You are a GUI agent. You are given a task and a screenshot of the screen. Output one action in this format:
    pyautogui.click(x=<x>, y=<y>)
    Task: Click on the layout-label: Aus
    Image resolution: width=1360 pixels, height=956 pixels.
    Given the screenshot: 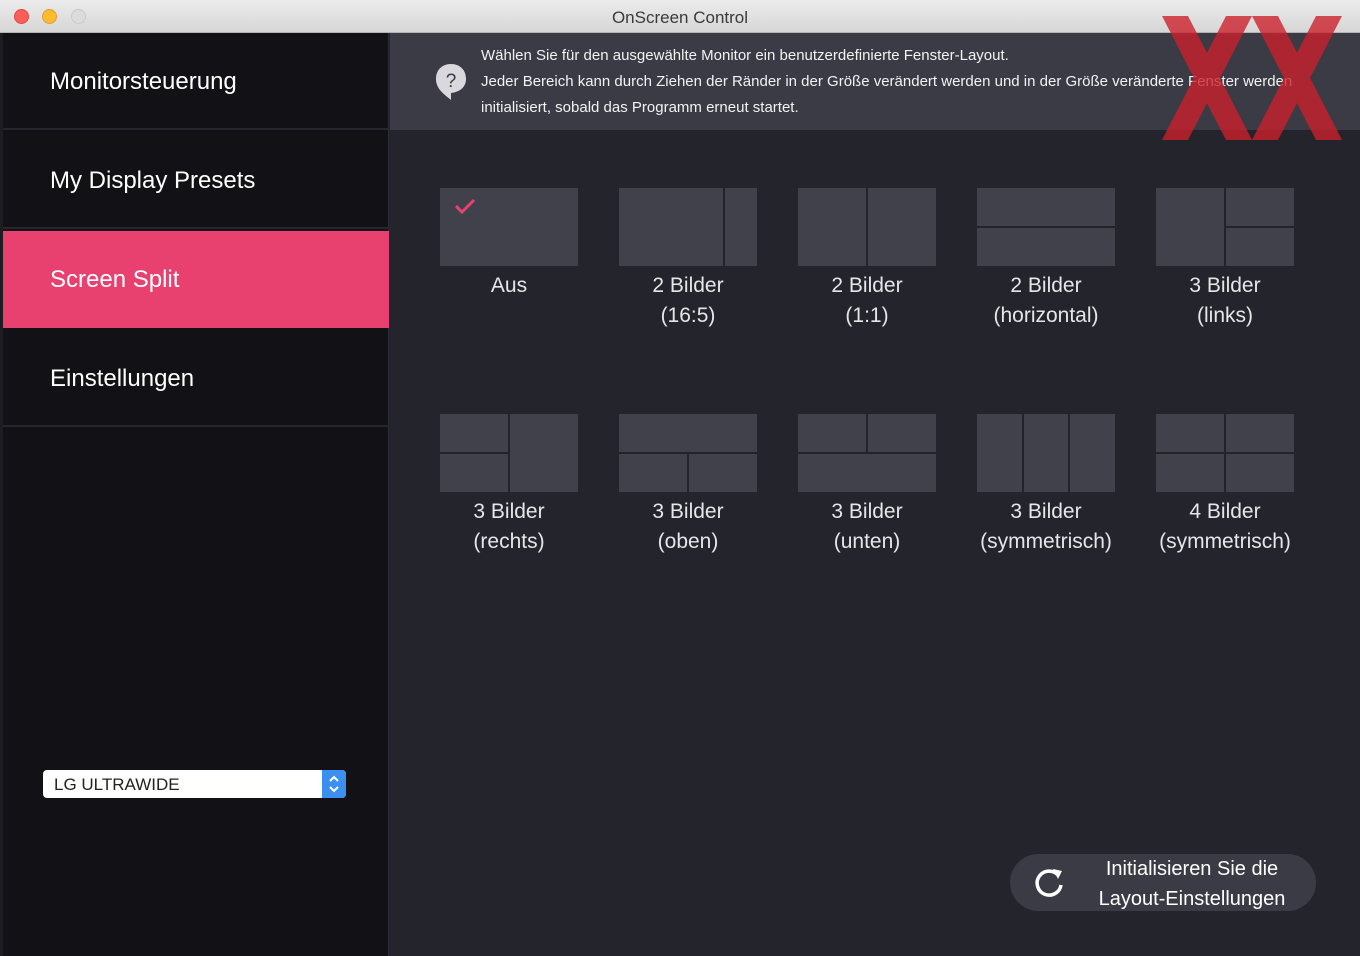 What is the action you would take?
    pyautogui.click(x=509, y=286)
    